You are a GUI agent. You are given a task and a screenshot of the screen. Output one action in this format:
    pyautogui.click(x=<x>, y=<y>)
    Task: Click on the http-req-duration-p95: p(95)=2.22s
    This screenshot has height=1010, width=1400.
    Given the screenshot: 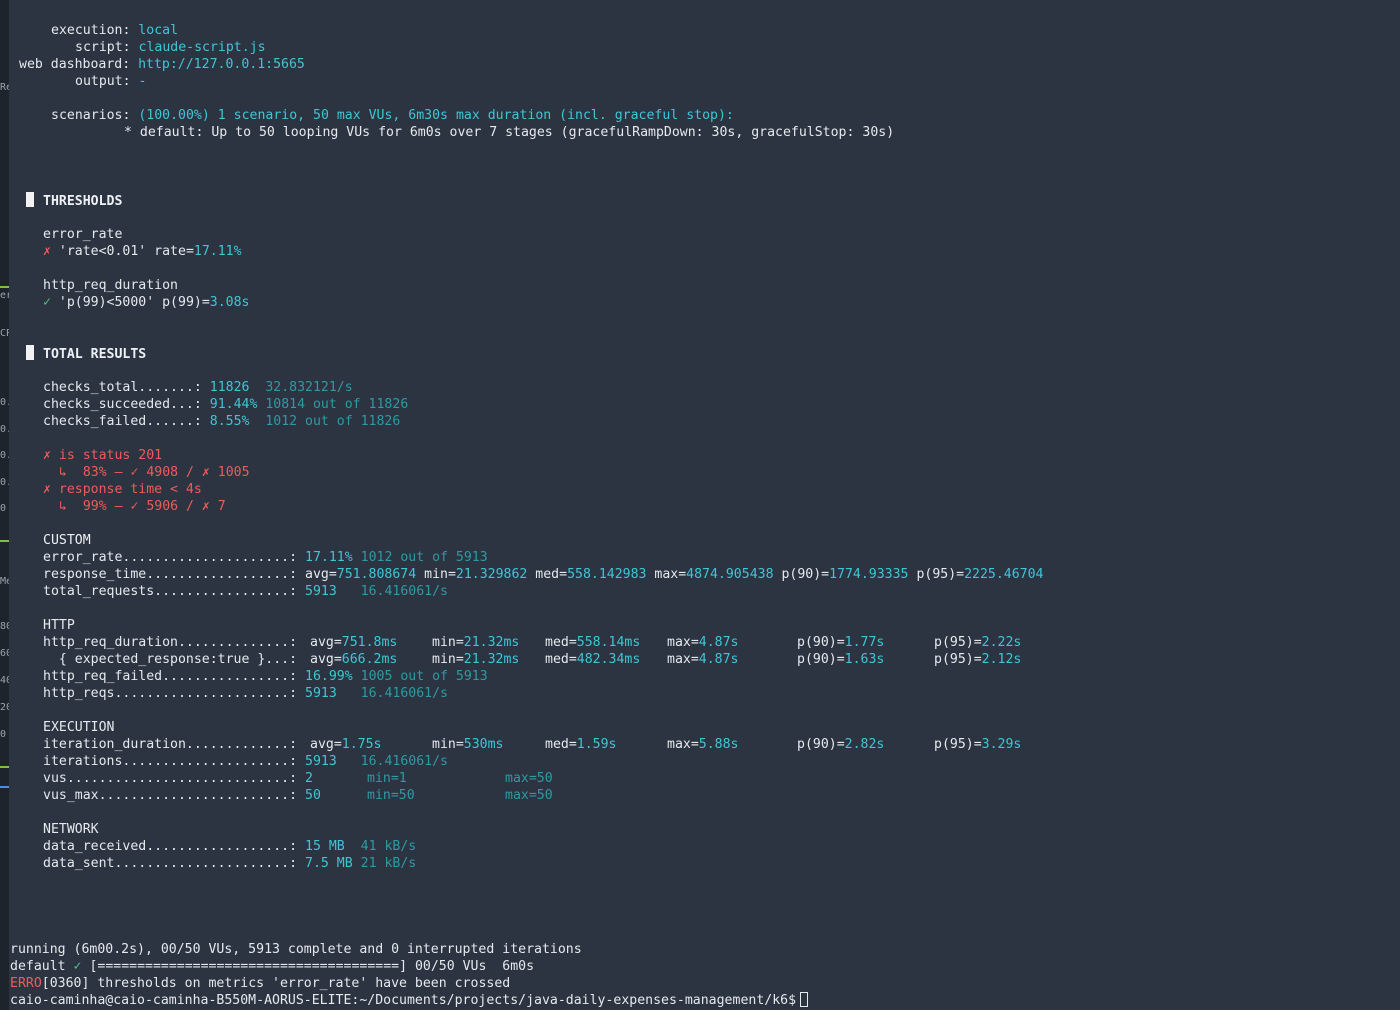 What is the action you would take?
    pyautogui.click(x=978, y=642)
    